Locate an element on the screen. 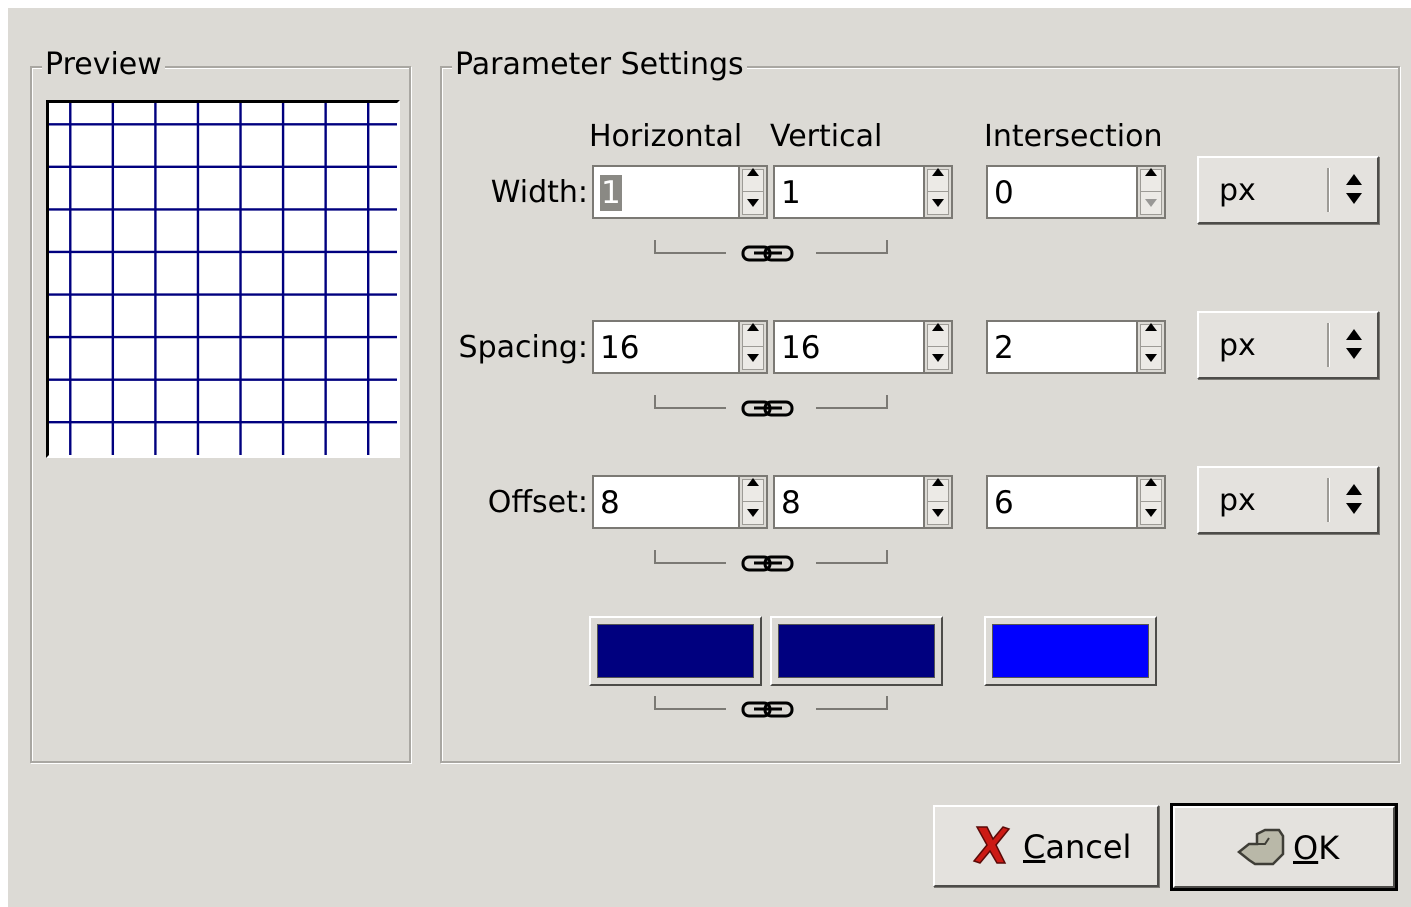  width-vertical-stepper is located at coordinates (938, 192).